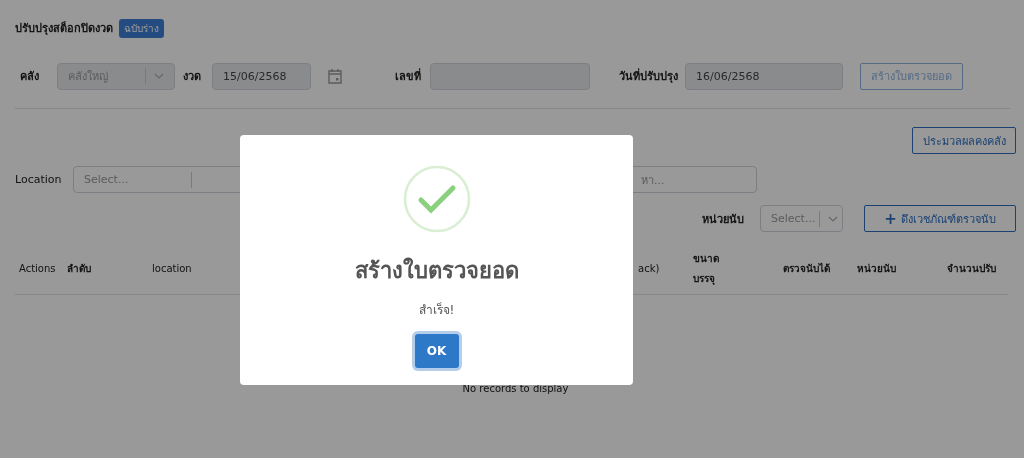 The width and height of the screenshot is (1024, 458). What do you see at coordinates (436, 310) in the screenshot?
I see `dialog-message: สำเร็จ!` at bounding box center [436, 310].